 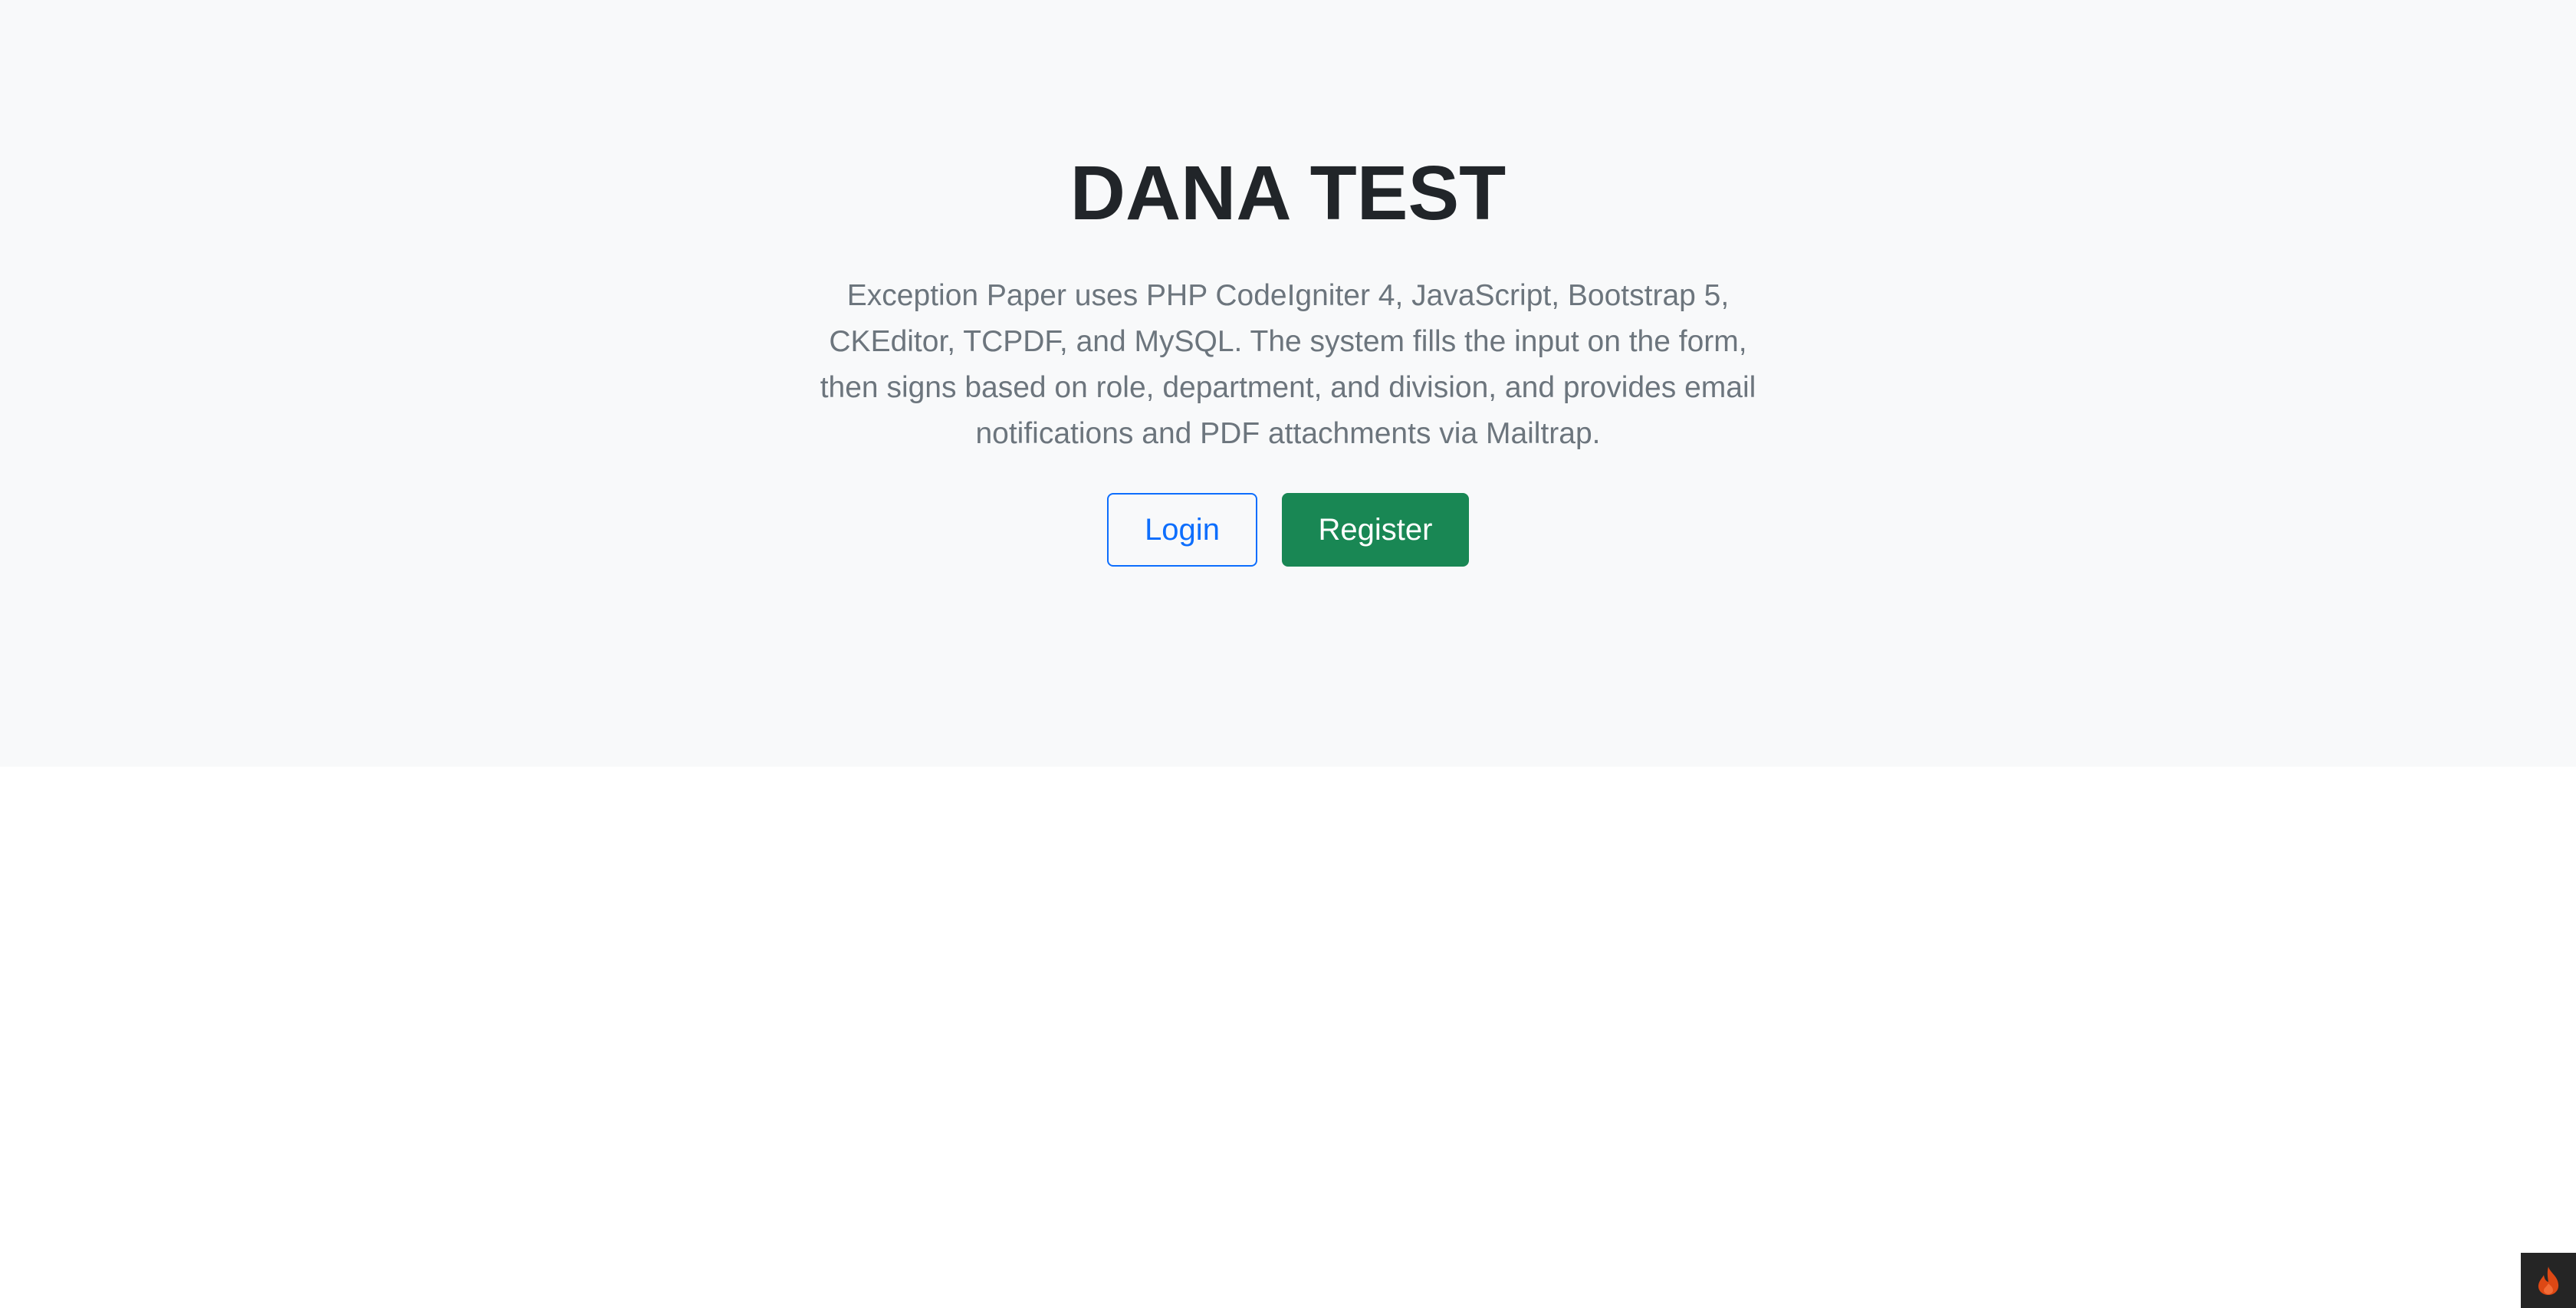 I want to click on codeigniter-flame-icon, so click(x=2548, y=1280).